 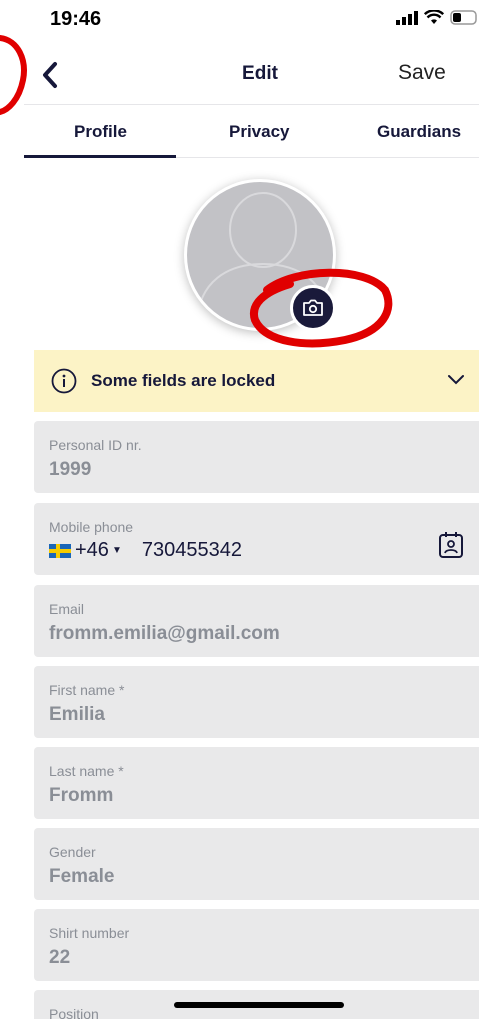 I want to click on gender-field: Gender Female, so click(x=256, y=864).